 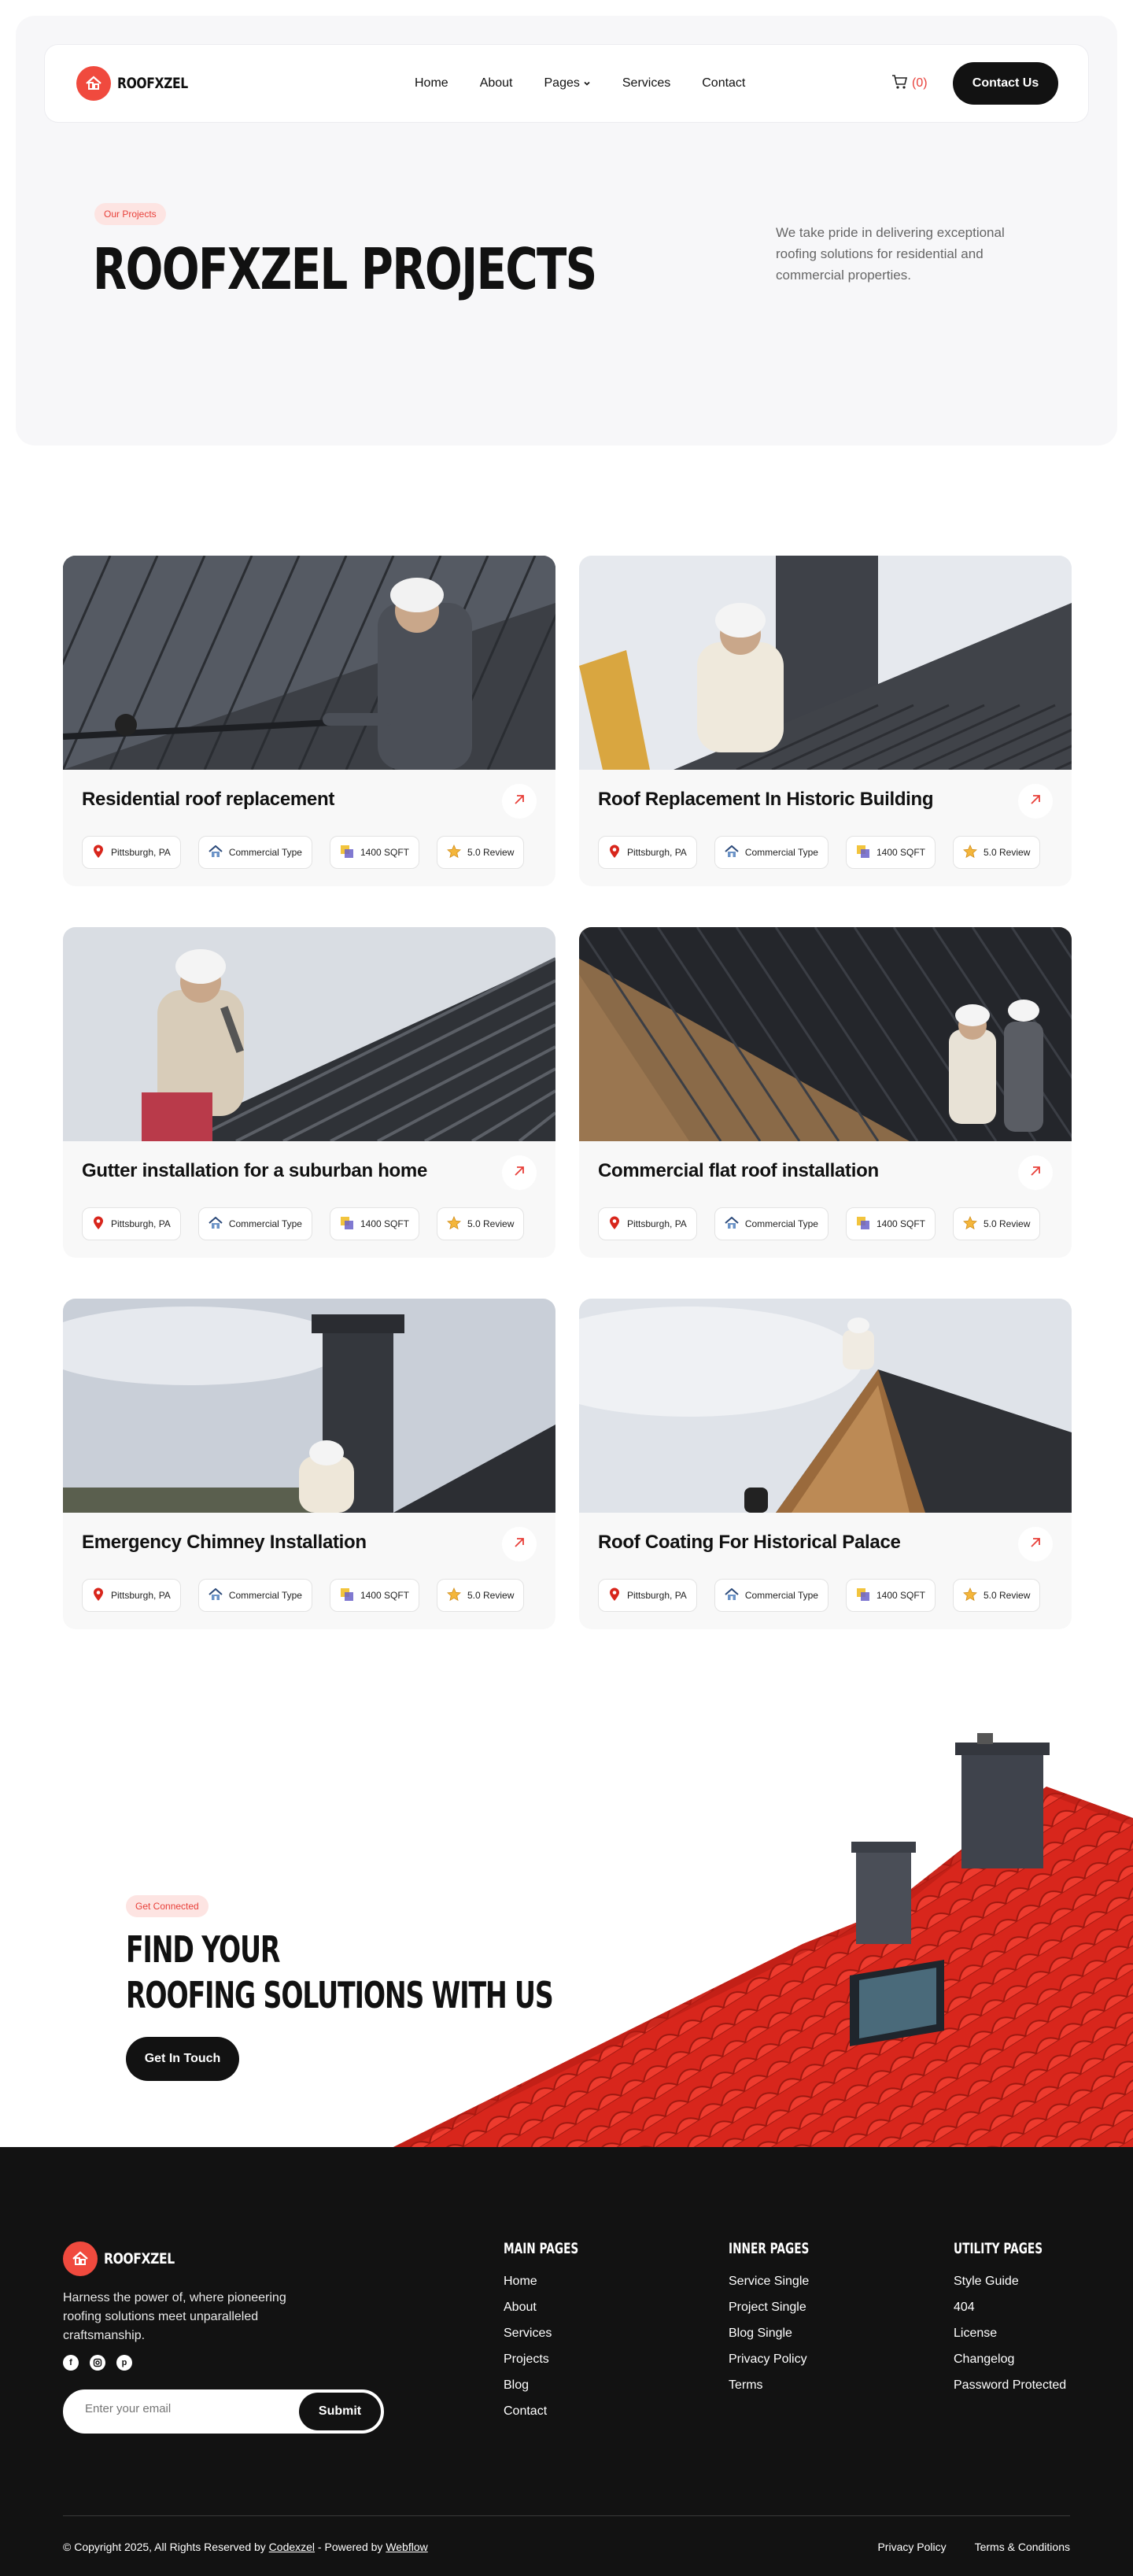 I want to click on review-text: 5.0 Review, so click(x=491, y=852).